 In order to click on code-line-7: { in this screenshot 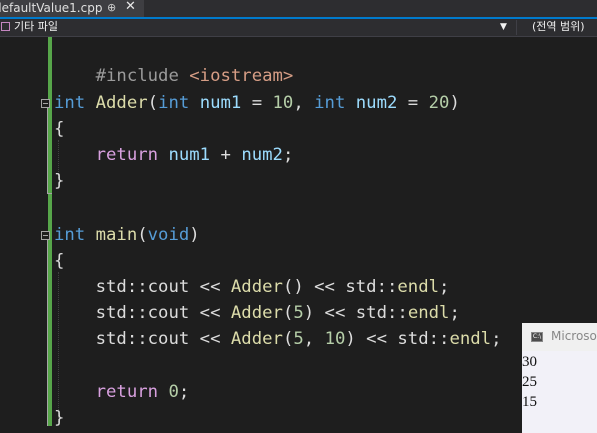, I will do `click(59, 261)`.